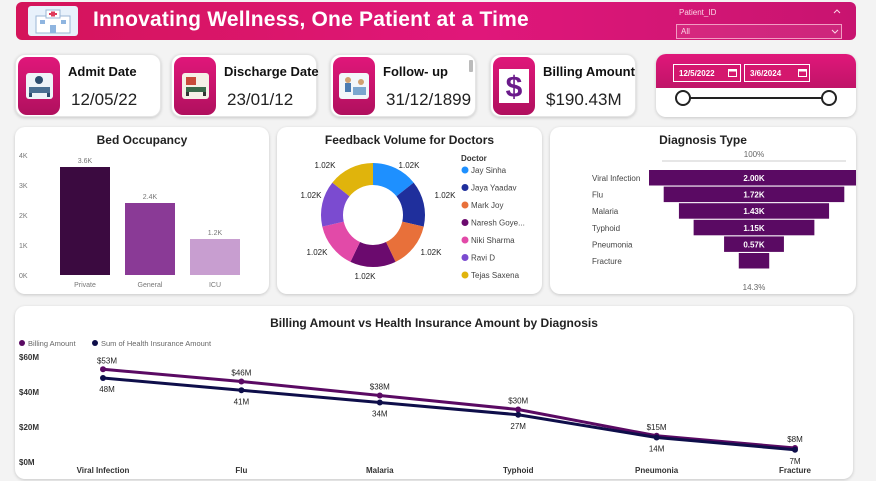  What do you see at coordinates (474, 158) in the screenshot?
I see `legend-title: Doctor` at bounding box center [474, 158].